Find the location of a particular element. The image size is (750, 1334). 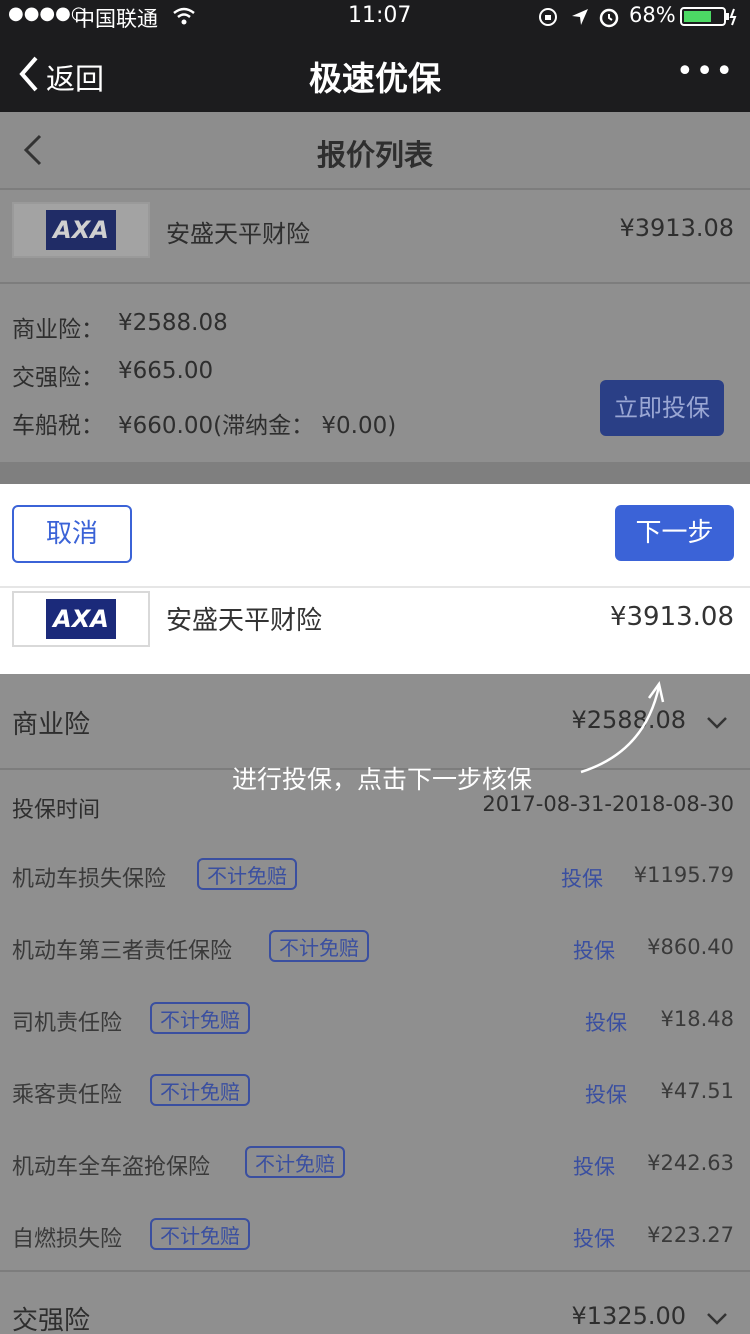

chevron-left-icon is located at coordinates (28, 74).